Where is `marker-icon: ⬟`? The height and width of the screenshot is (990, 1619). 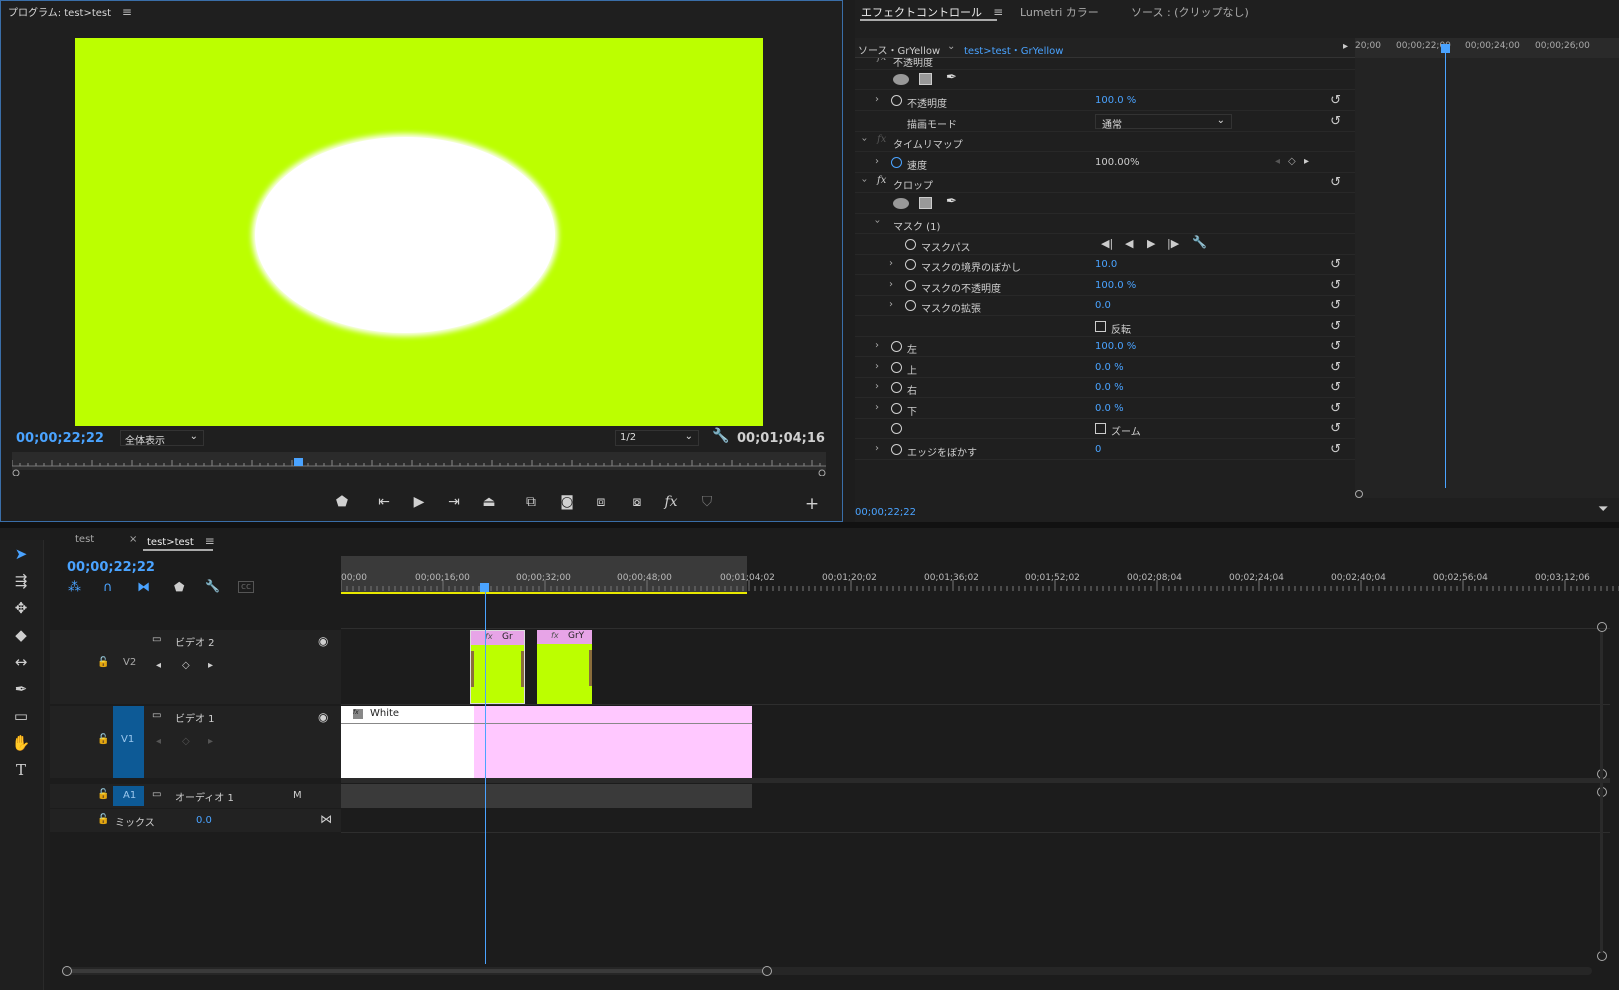 marker-icon: ⬟ is located at coordinates (342, 502).